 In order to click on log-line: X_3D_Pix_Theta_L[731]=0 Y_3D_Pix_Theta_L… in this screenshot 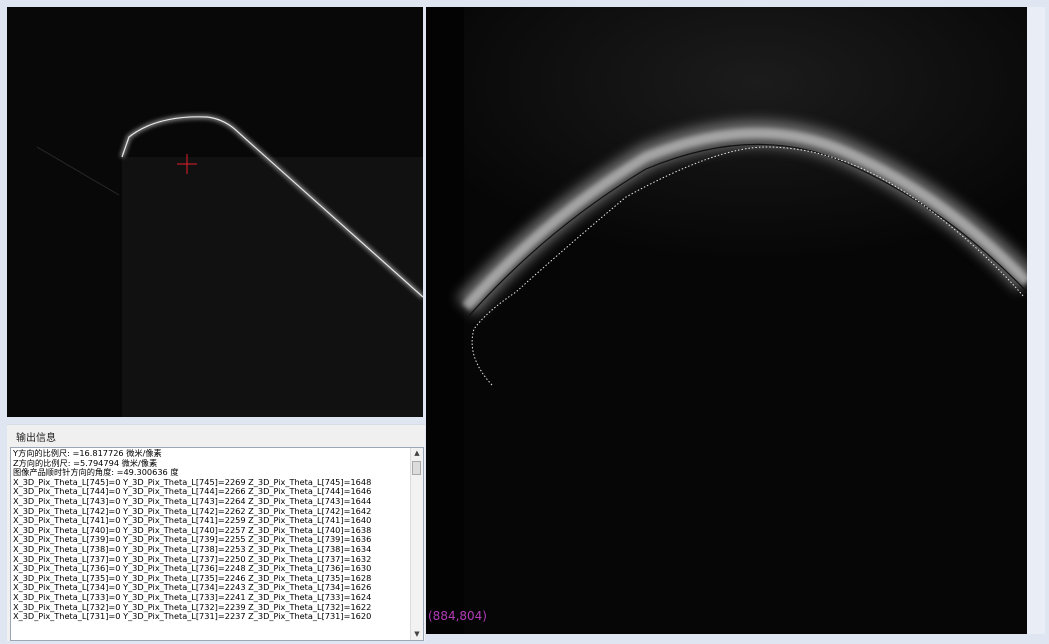, I will do `click(192, 616)`.